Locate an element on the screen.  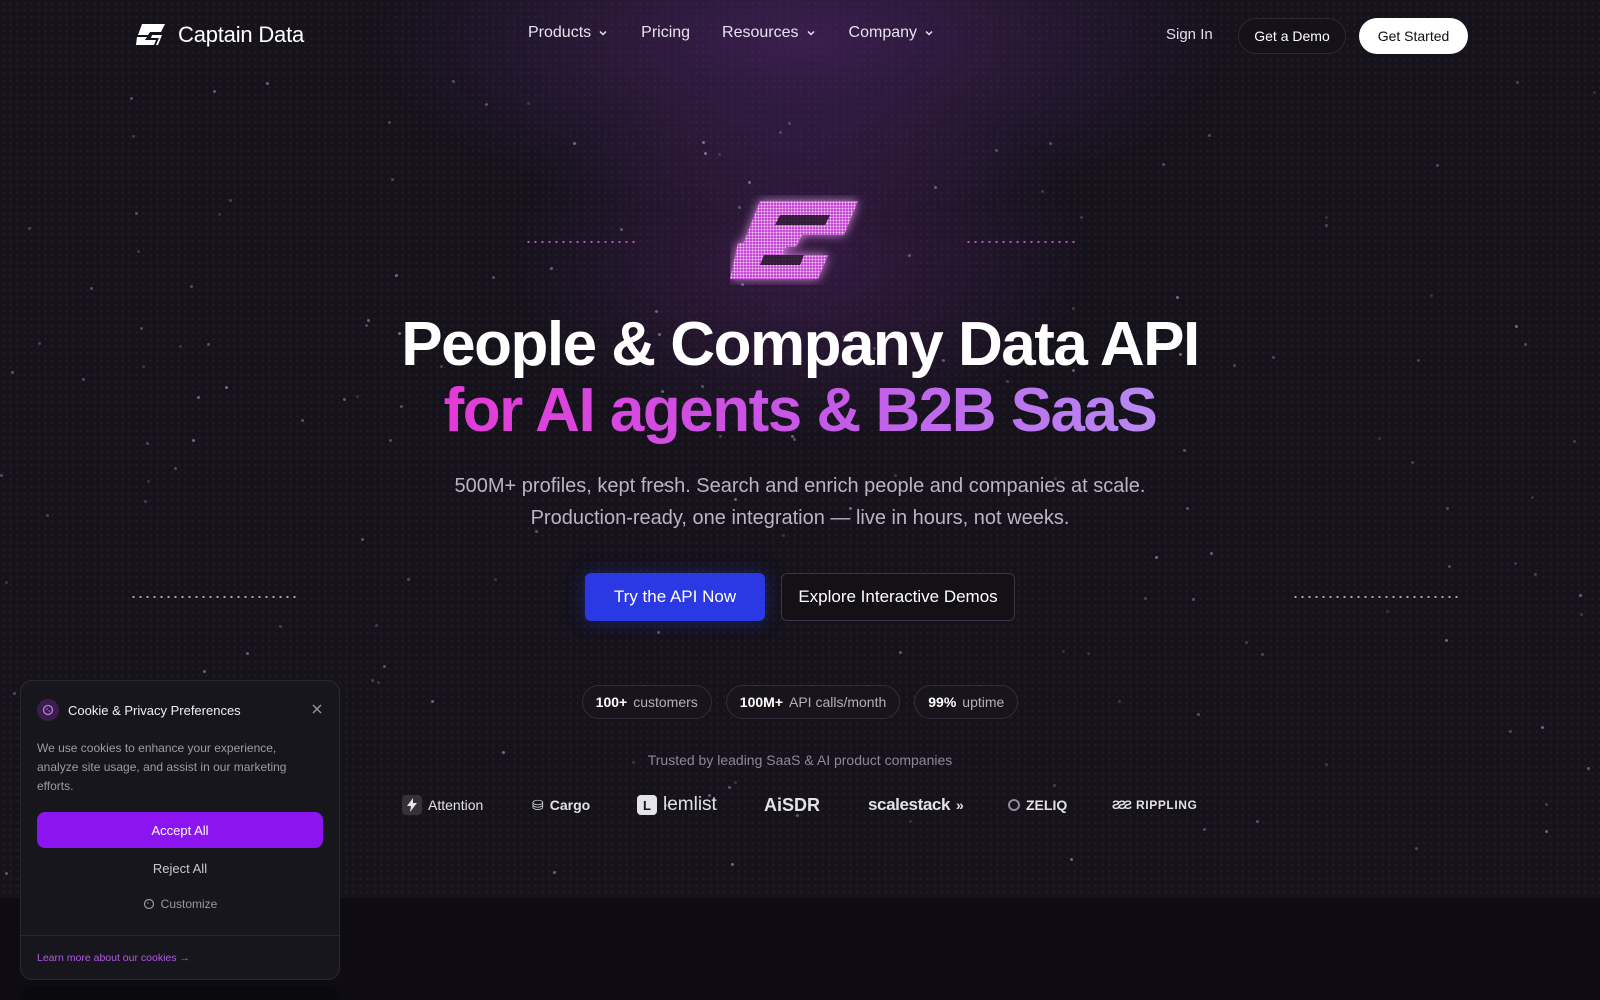
stat-pill: 100M+ API calls/month is located at coordinates (813, 702).